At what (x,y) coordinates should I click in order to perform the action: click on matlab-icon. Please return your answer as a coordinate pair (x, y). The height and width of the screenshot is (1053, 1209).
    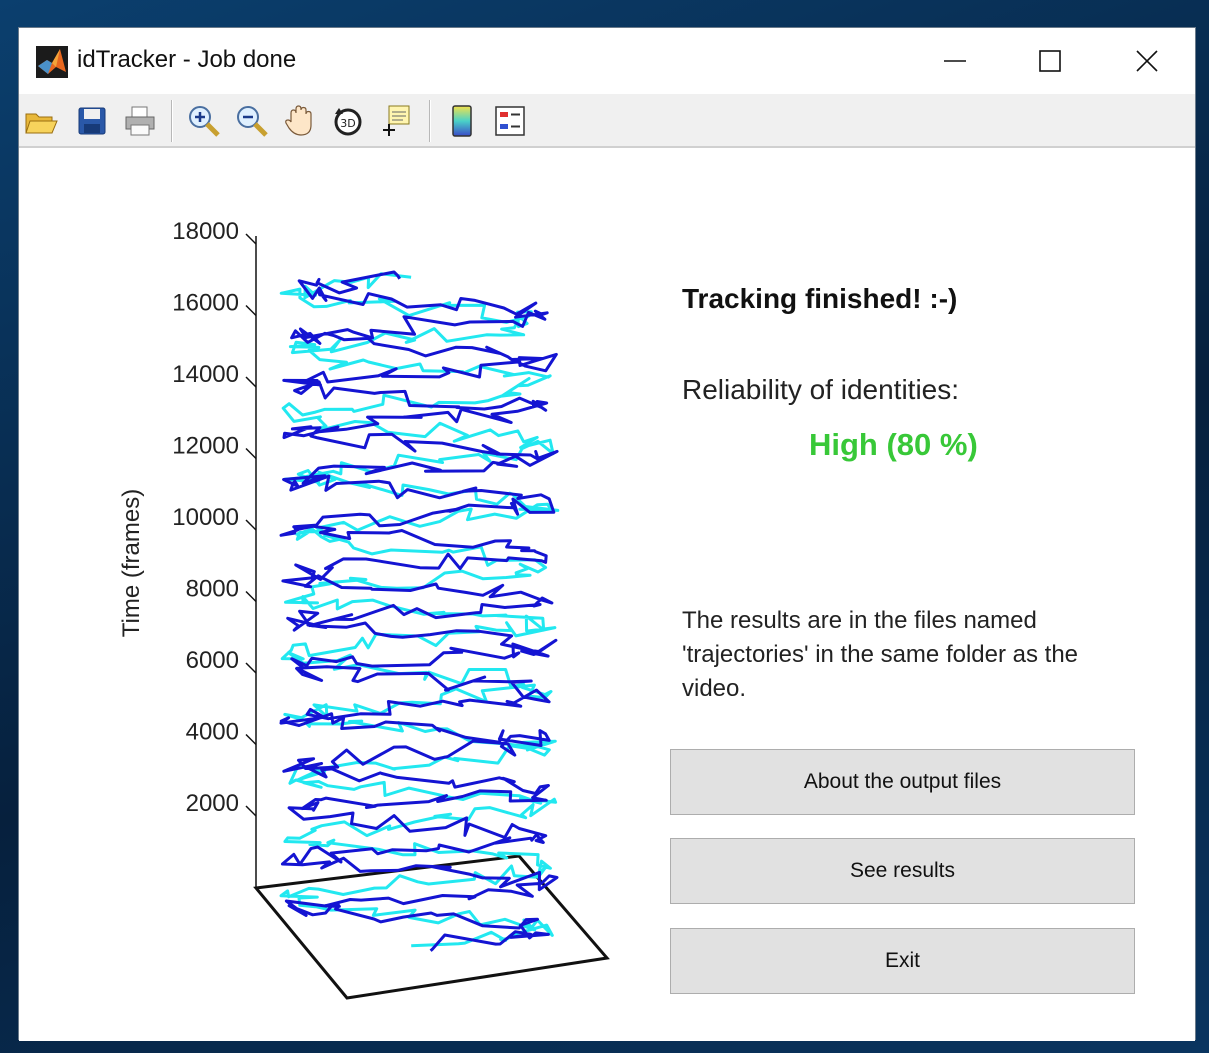
    Looking at the image, I should click on (52, 62).